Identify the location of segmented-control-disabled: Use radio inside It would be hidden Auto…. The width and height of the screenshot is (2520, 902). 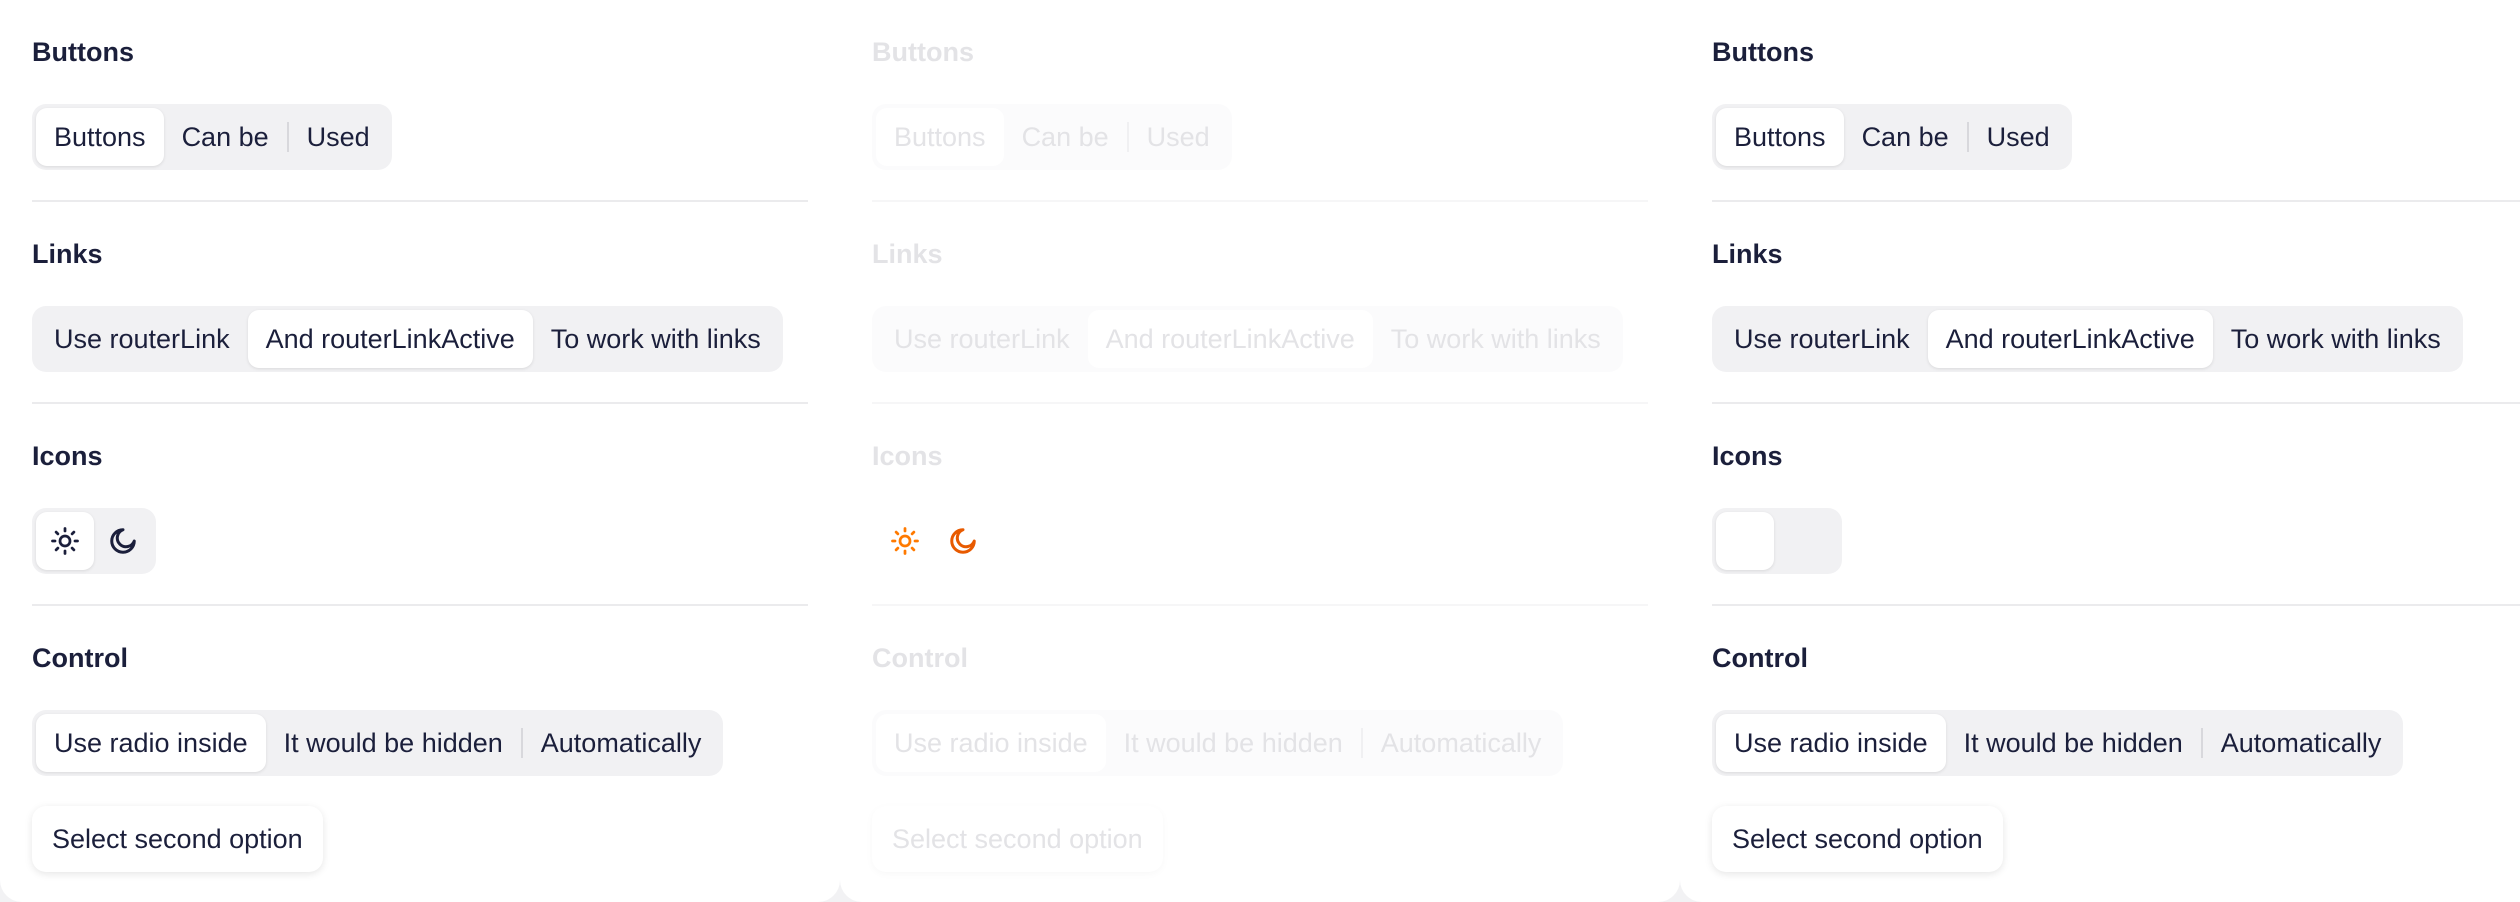
(1218, 743).